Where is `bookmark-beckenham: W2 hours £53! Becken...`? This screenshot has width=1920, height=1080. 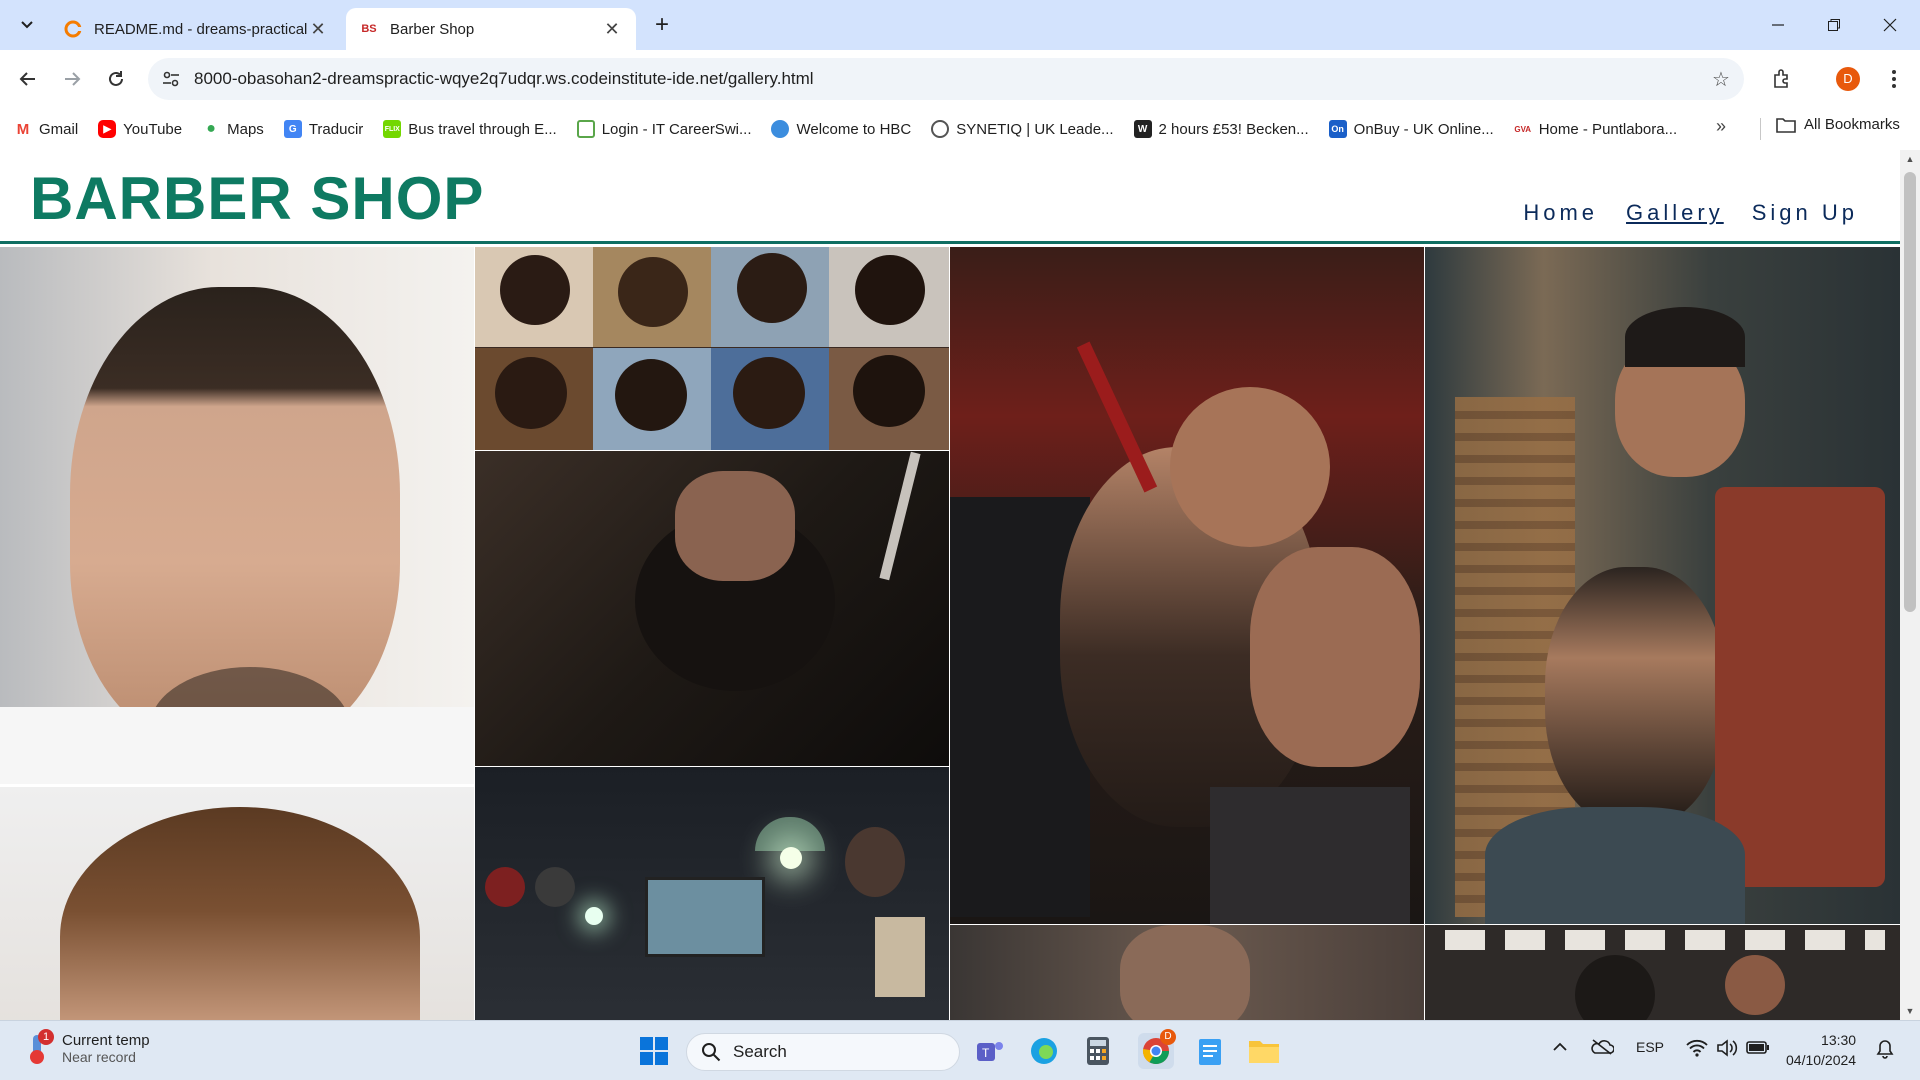 bookmark-beckenham: W2 hours £53! Becken... is located at coordinates (1221, 129).